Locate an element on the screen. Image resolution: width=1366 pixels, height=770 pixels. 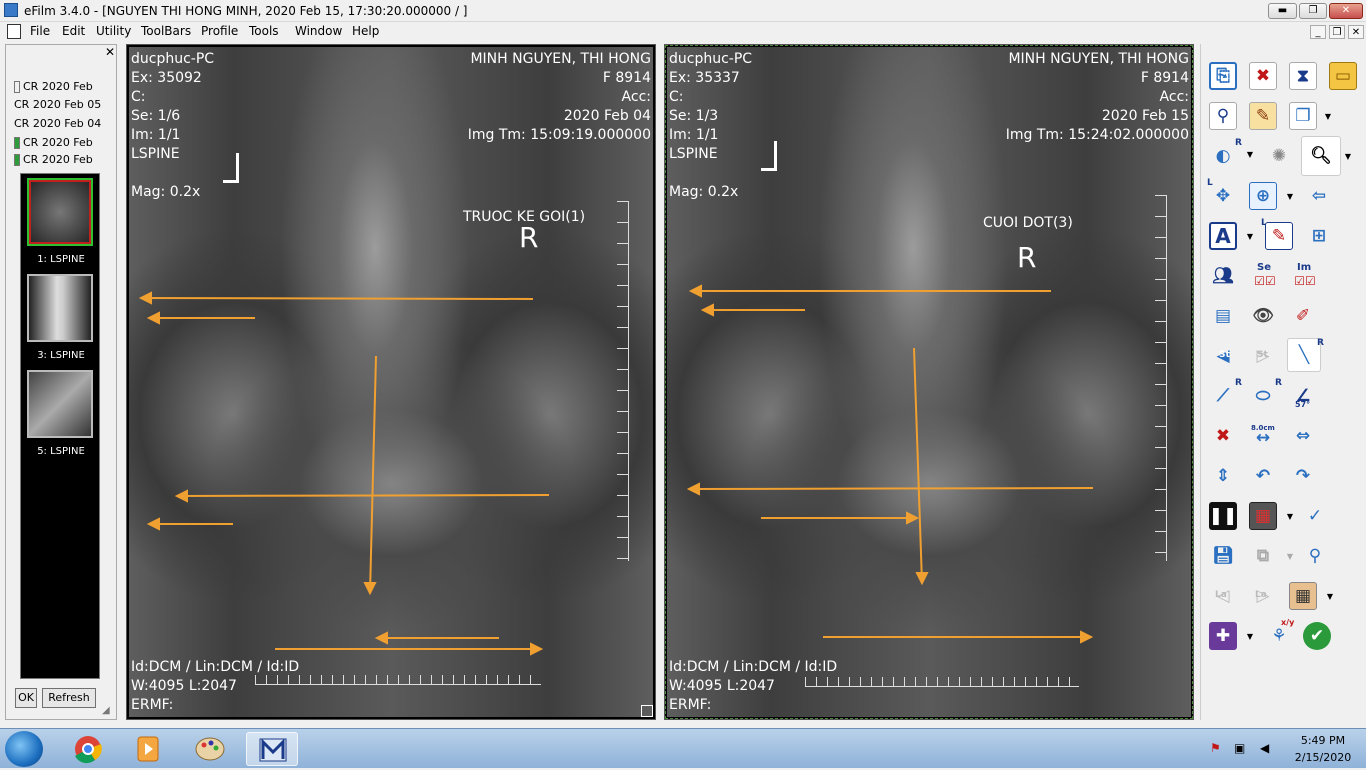
ruler-tool-icon: ⟋ is located at coordinates (1223, 396).